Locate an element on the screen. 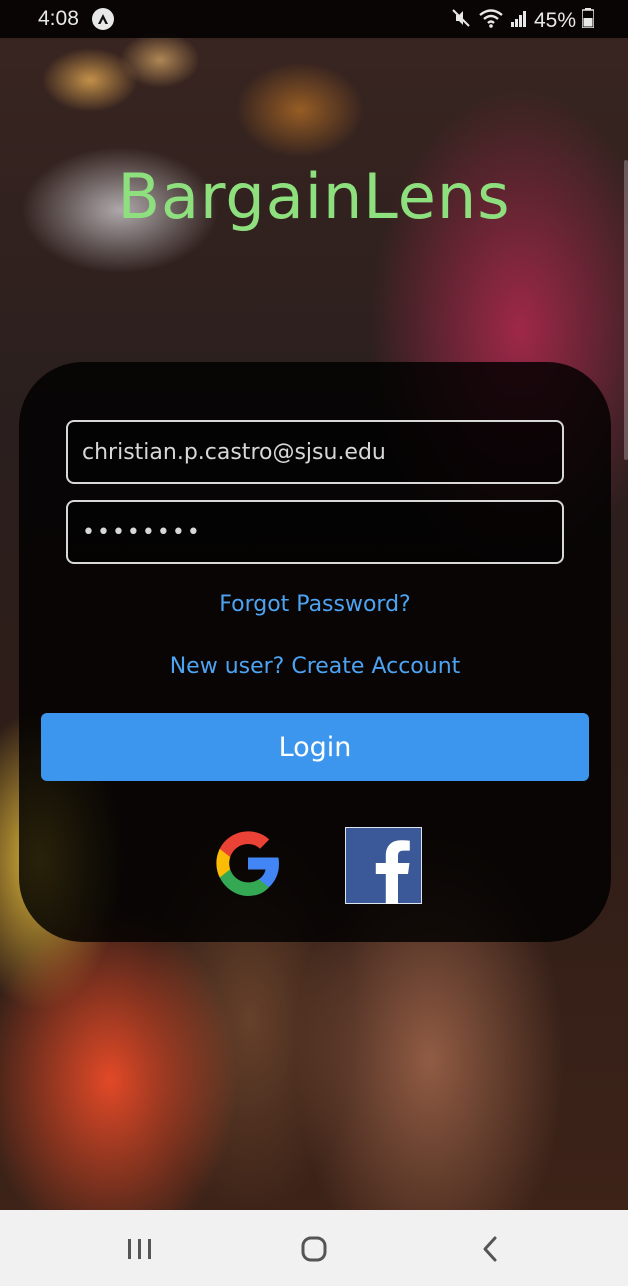 The height and width of the screenshot is (1286, 628). recent-apps-icon is located at coordinates (139, 1249).